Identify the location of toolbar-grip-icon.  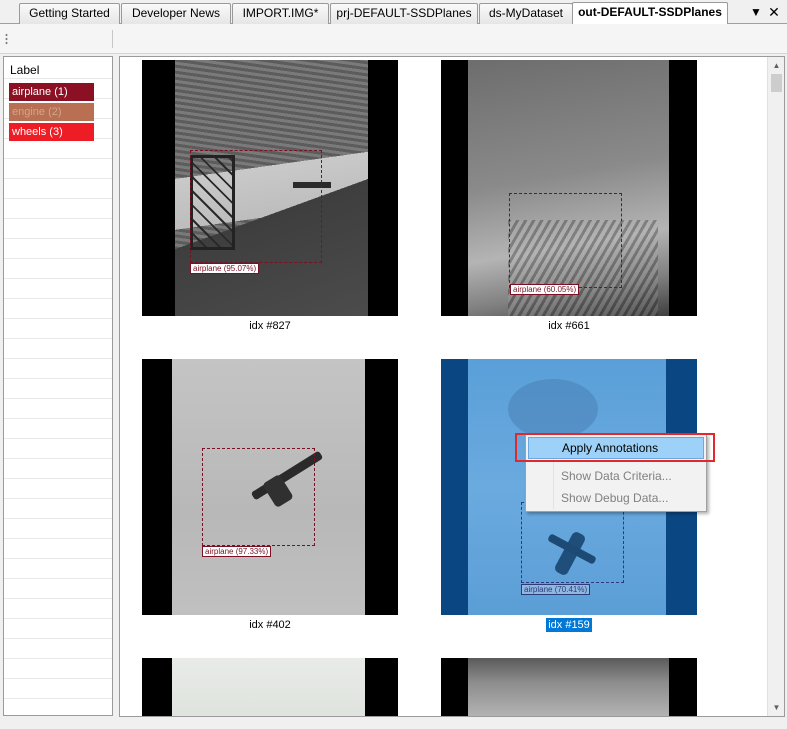
(6, 39).